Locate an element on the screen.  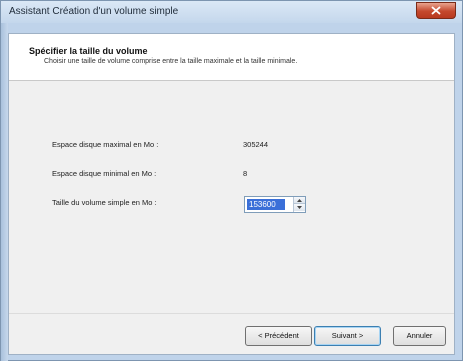
volume-size-input is located at coordinates (269, 204).